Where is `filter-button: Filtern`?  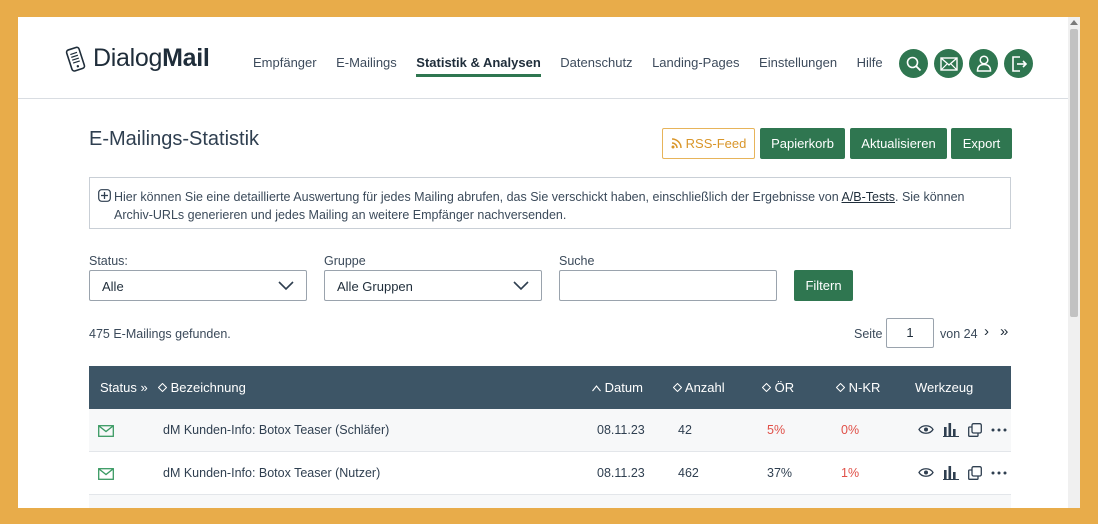
filter-button: Filtern is located at coordinates (823, 285).